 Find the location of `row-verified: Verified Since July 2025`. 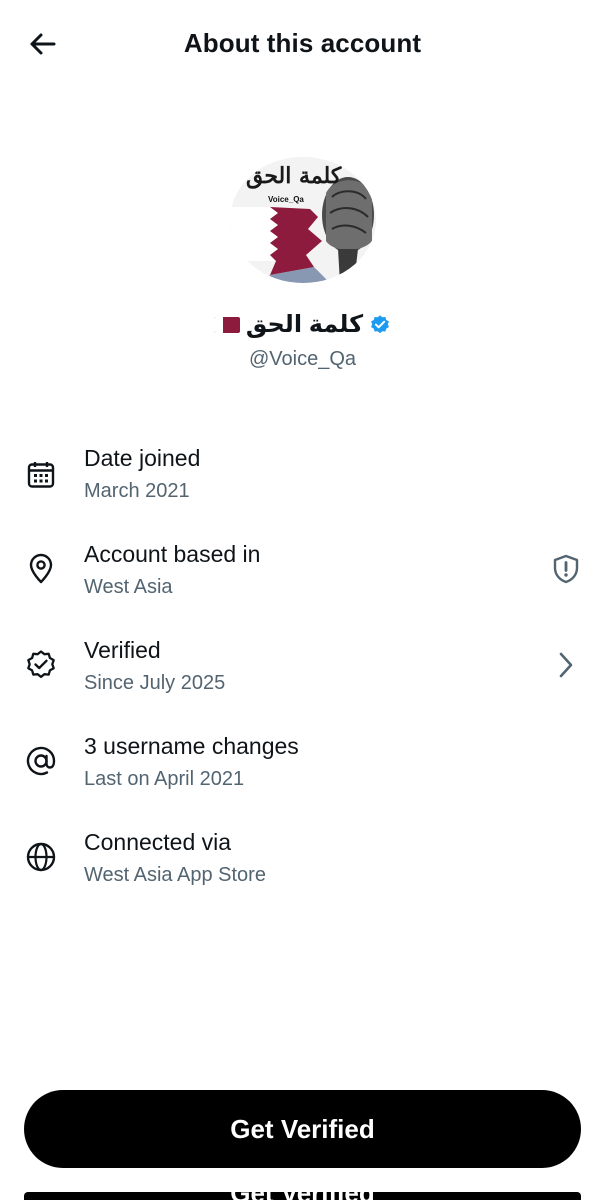

row-verified: Verified Since July 2025 is located at coordinates (302, 672).